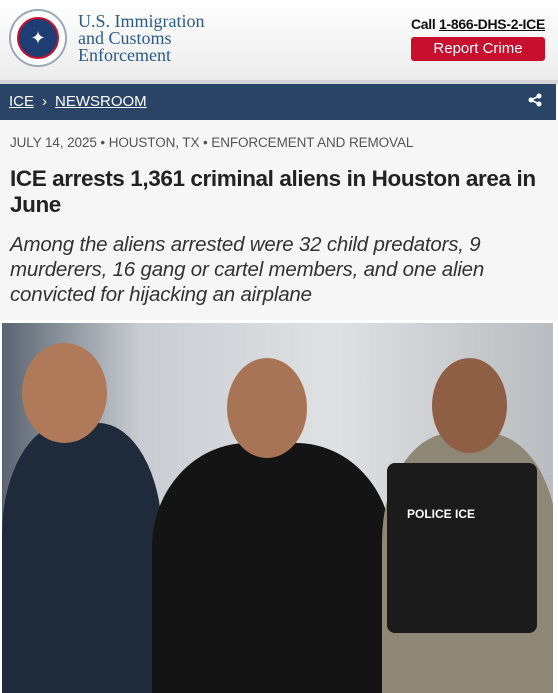 Image resolution: width=558 pixels, height=693 pixels. I want to click on breadcrumb-ice: ICE, so click(21, 101).